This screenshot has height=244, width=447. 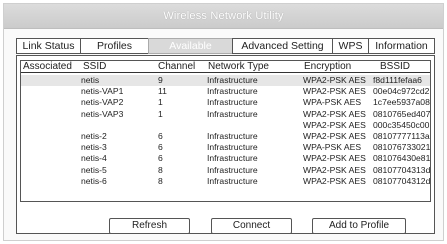 What do you see at coordinates (162, 91) in the screenshot?
I see `cell-channel: 11` at bounding box center [162, 91].